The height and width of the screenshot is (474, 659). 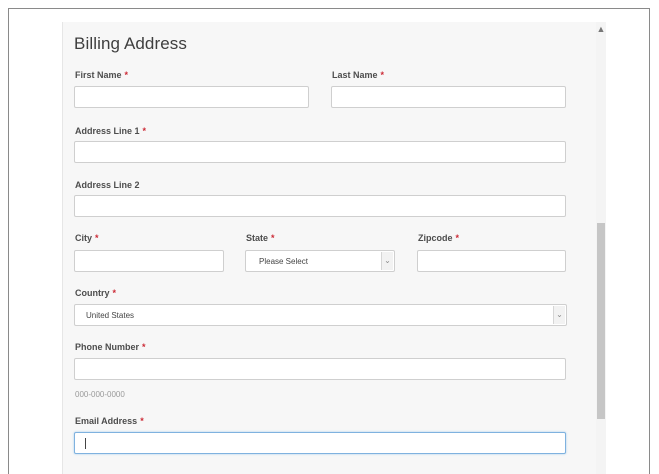 What do you see at coordinates (98, 75) in the screenshot?
I see `first-name-label-text: First Name` at bounding box center [98, 75].